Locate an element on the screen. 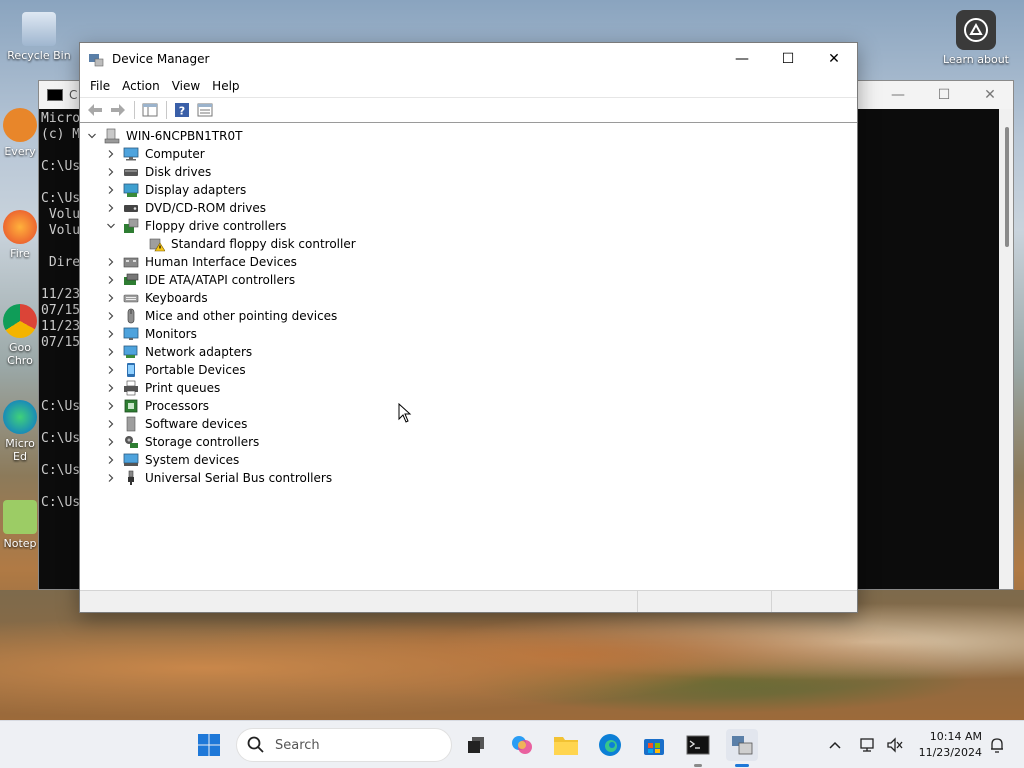 The width and height of the screenshot is (1024, 768). start-button is located at coordinates (209, 745).